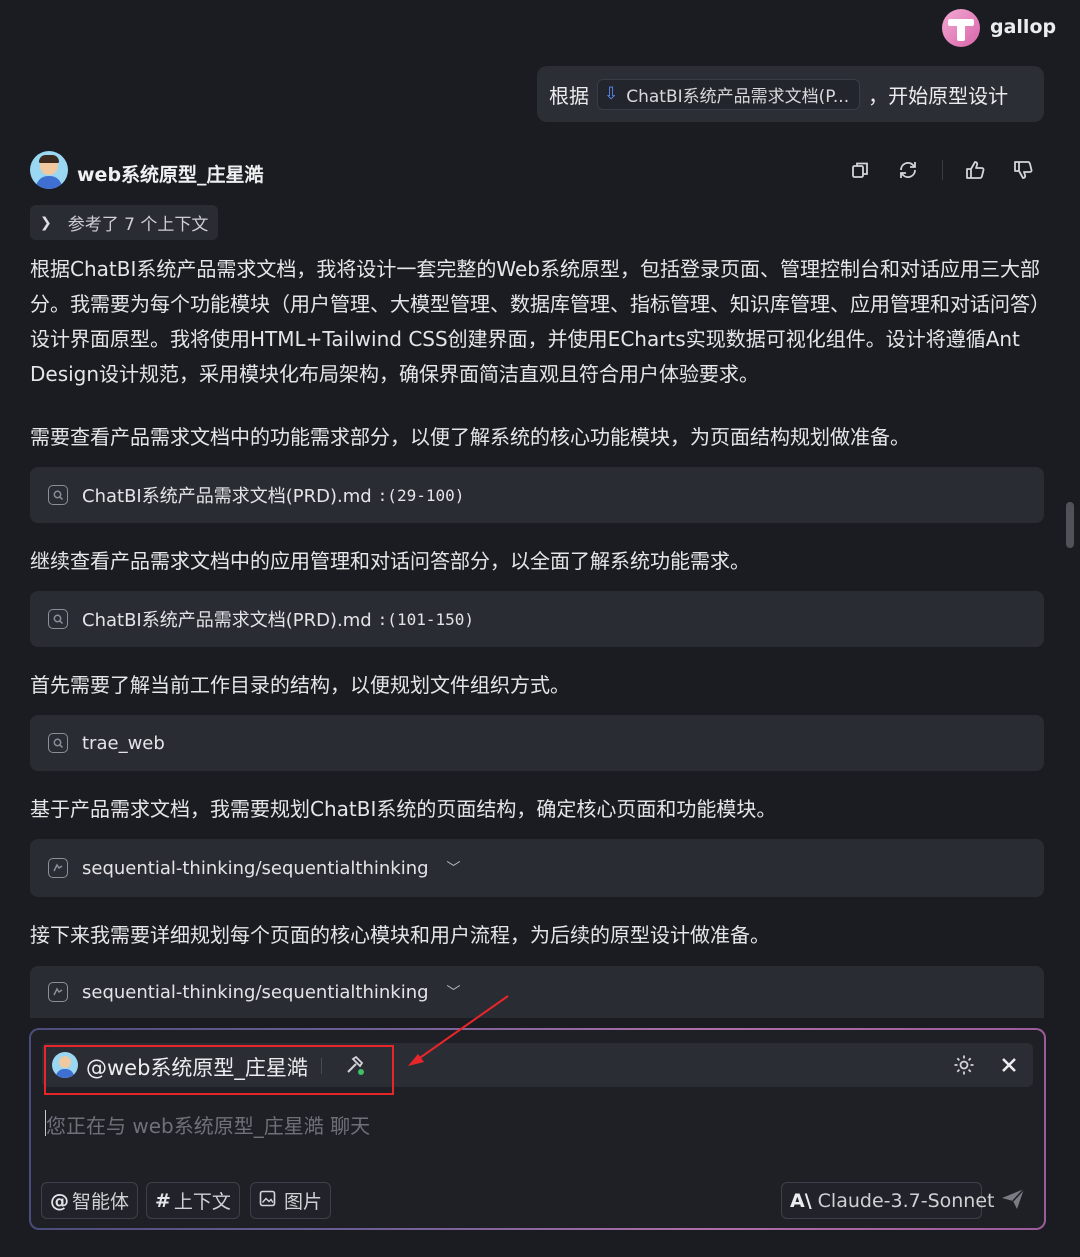  I want to click on scrollbar-thumb, so click(1070, 525).